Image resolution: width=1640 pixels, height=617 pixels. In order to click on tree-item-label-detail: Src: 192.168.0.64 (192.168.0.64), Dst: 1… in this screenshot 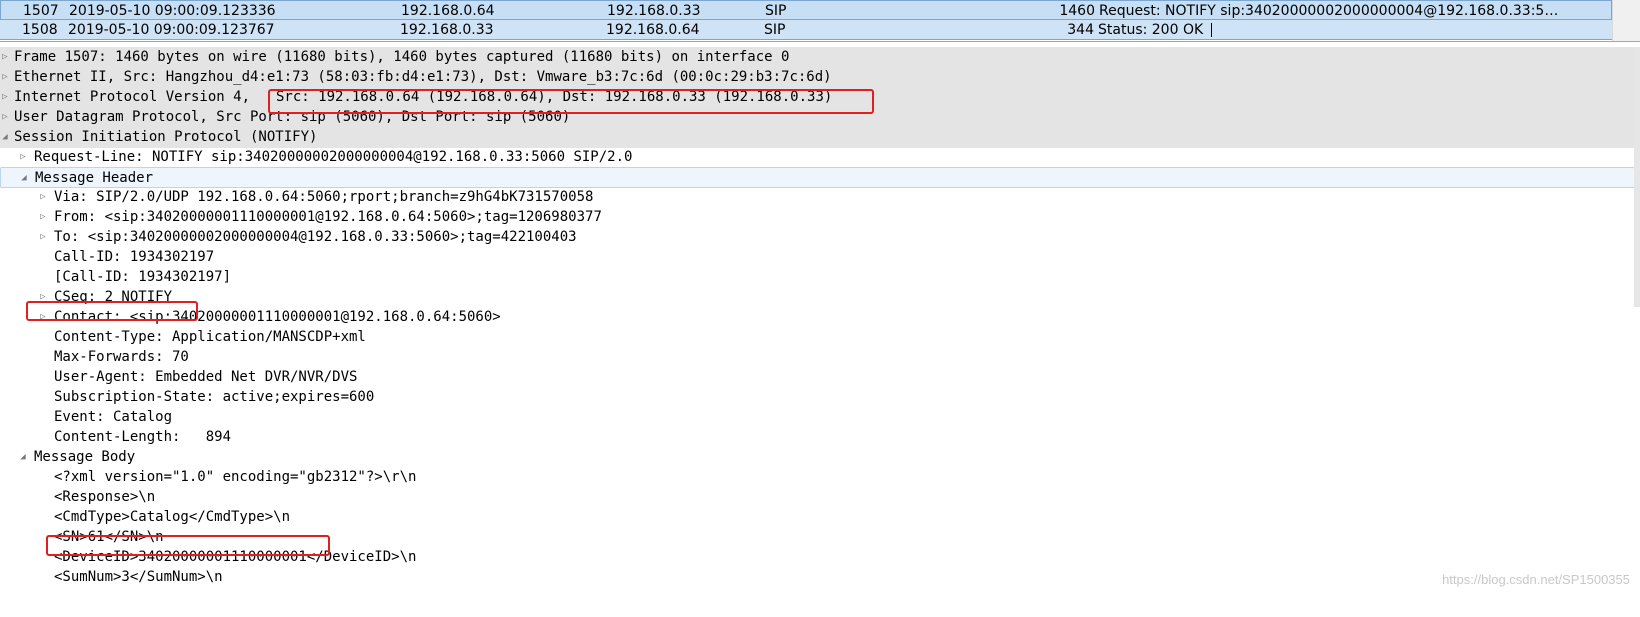, I will do `click(554, 97)`.